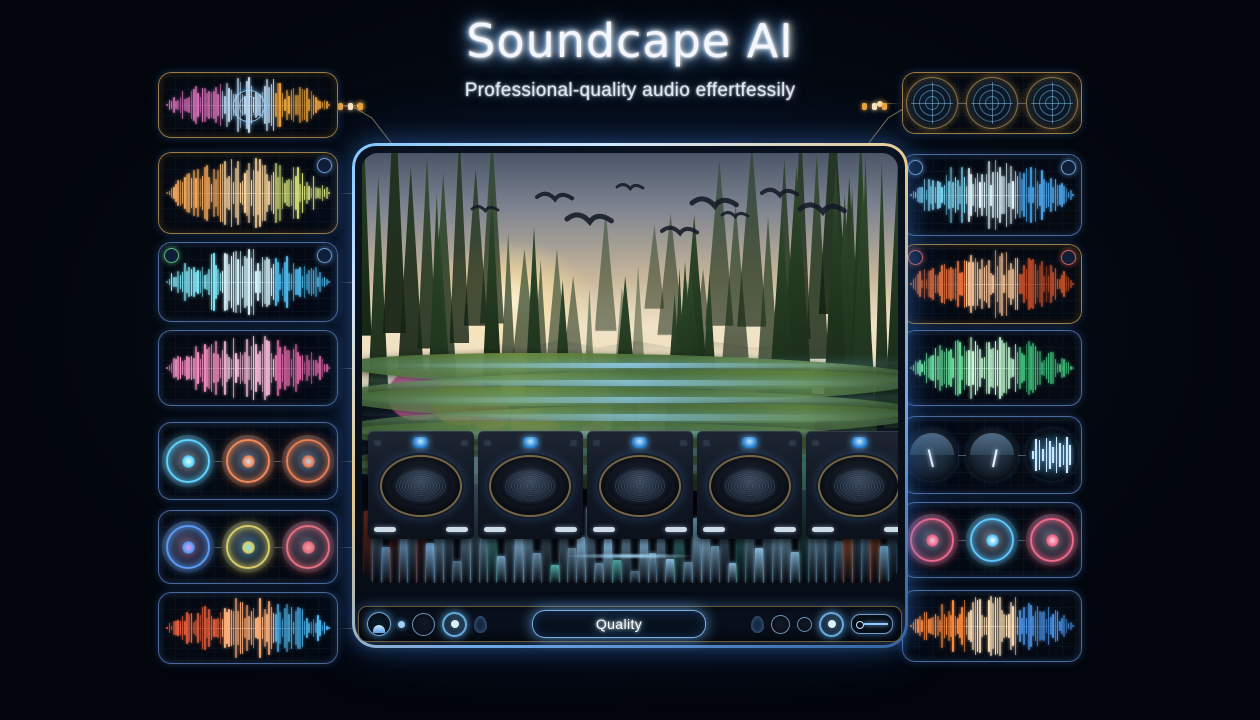 The image size is (1260, 720). Describe the element at coordinates (454, 624) in the screenshot. I see `power-ring-button` at that location.